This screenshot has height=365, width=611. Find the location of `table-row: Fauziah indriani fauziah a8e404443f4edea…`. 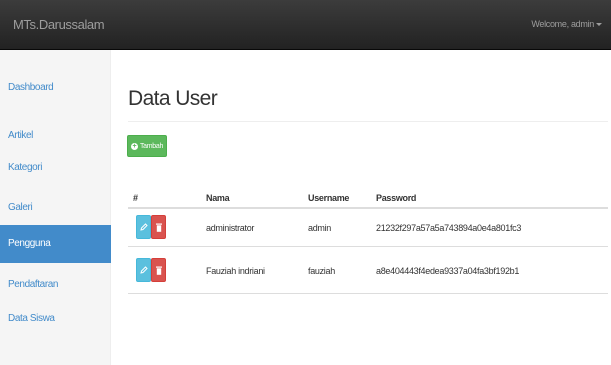

table-row: Fauziah indriani fauziah a8e404443f4edea… is located at coordinates (361, 270).